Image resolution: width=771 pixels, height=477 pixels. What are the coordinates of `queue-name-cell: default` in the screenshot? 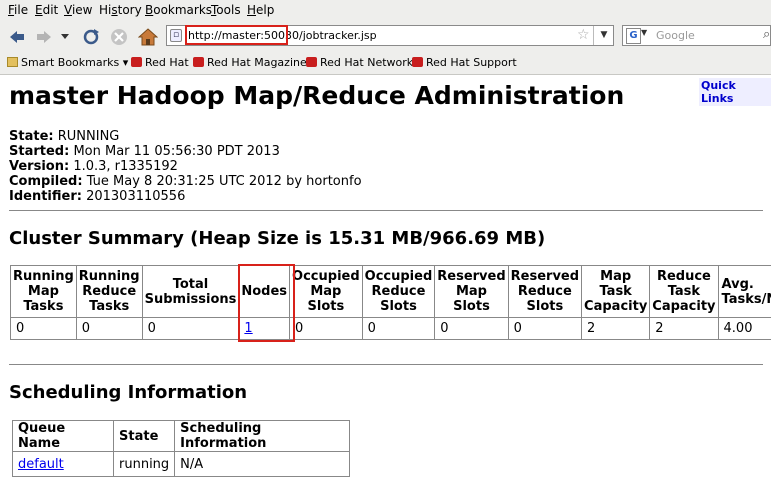 It's located at (63, 464).